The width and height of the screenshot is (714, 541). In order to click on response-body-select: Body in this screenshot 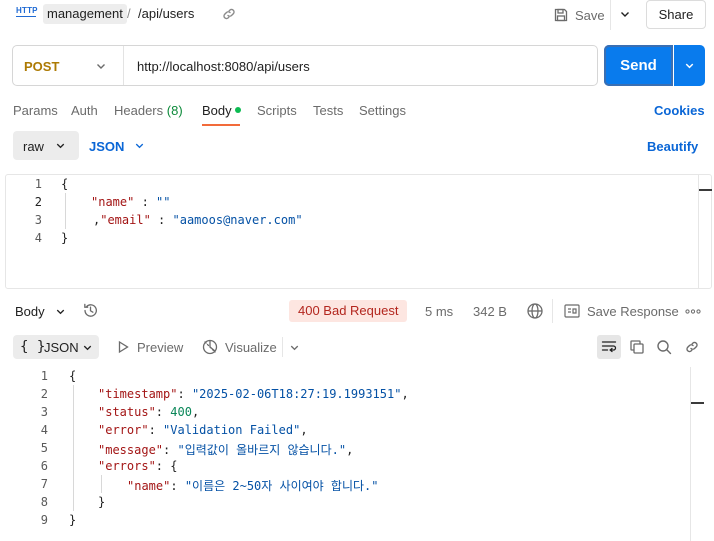, I will do `click(30, 311)`.